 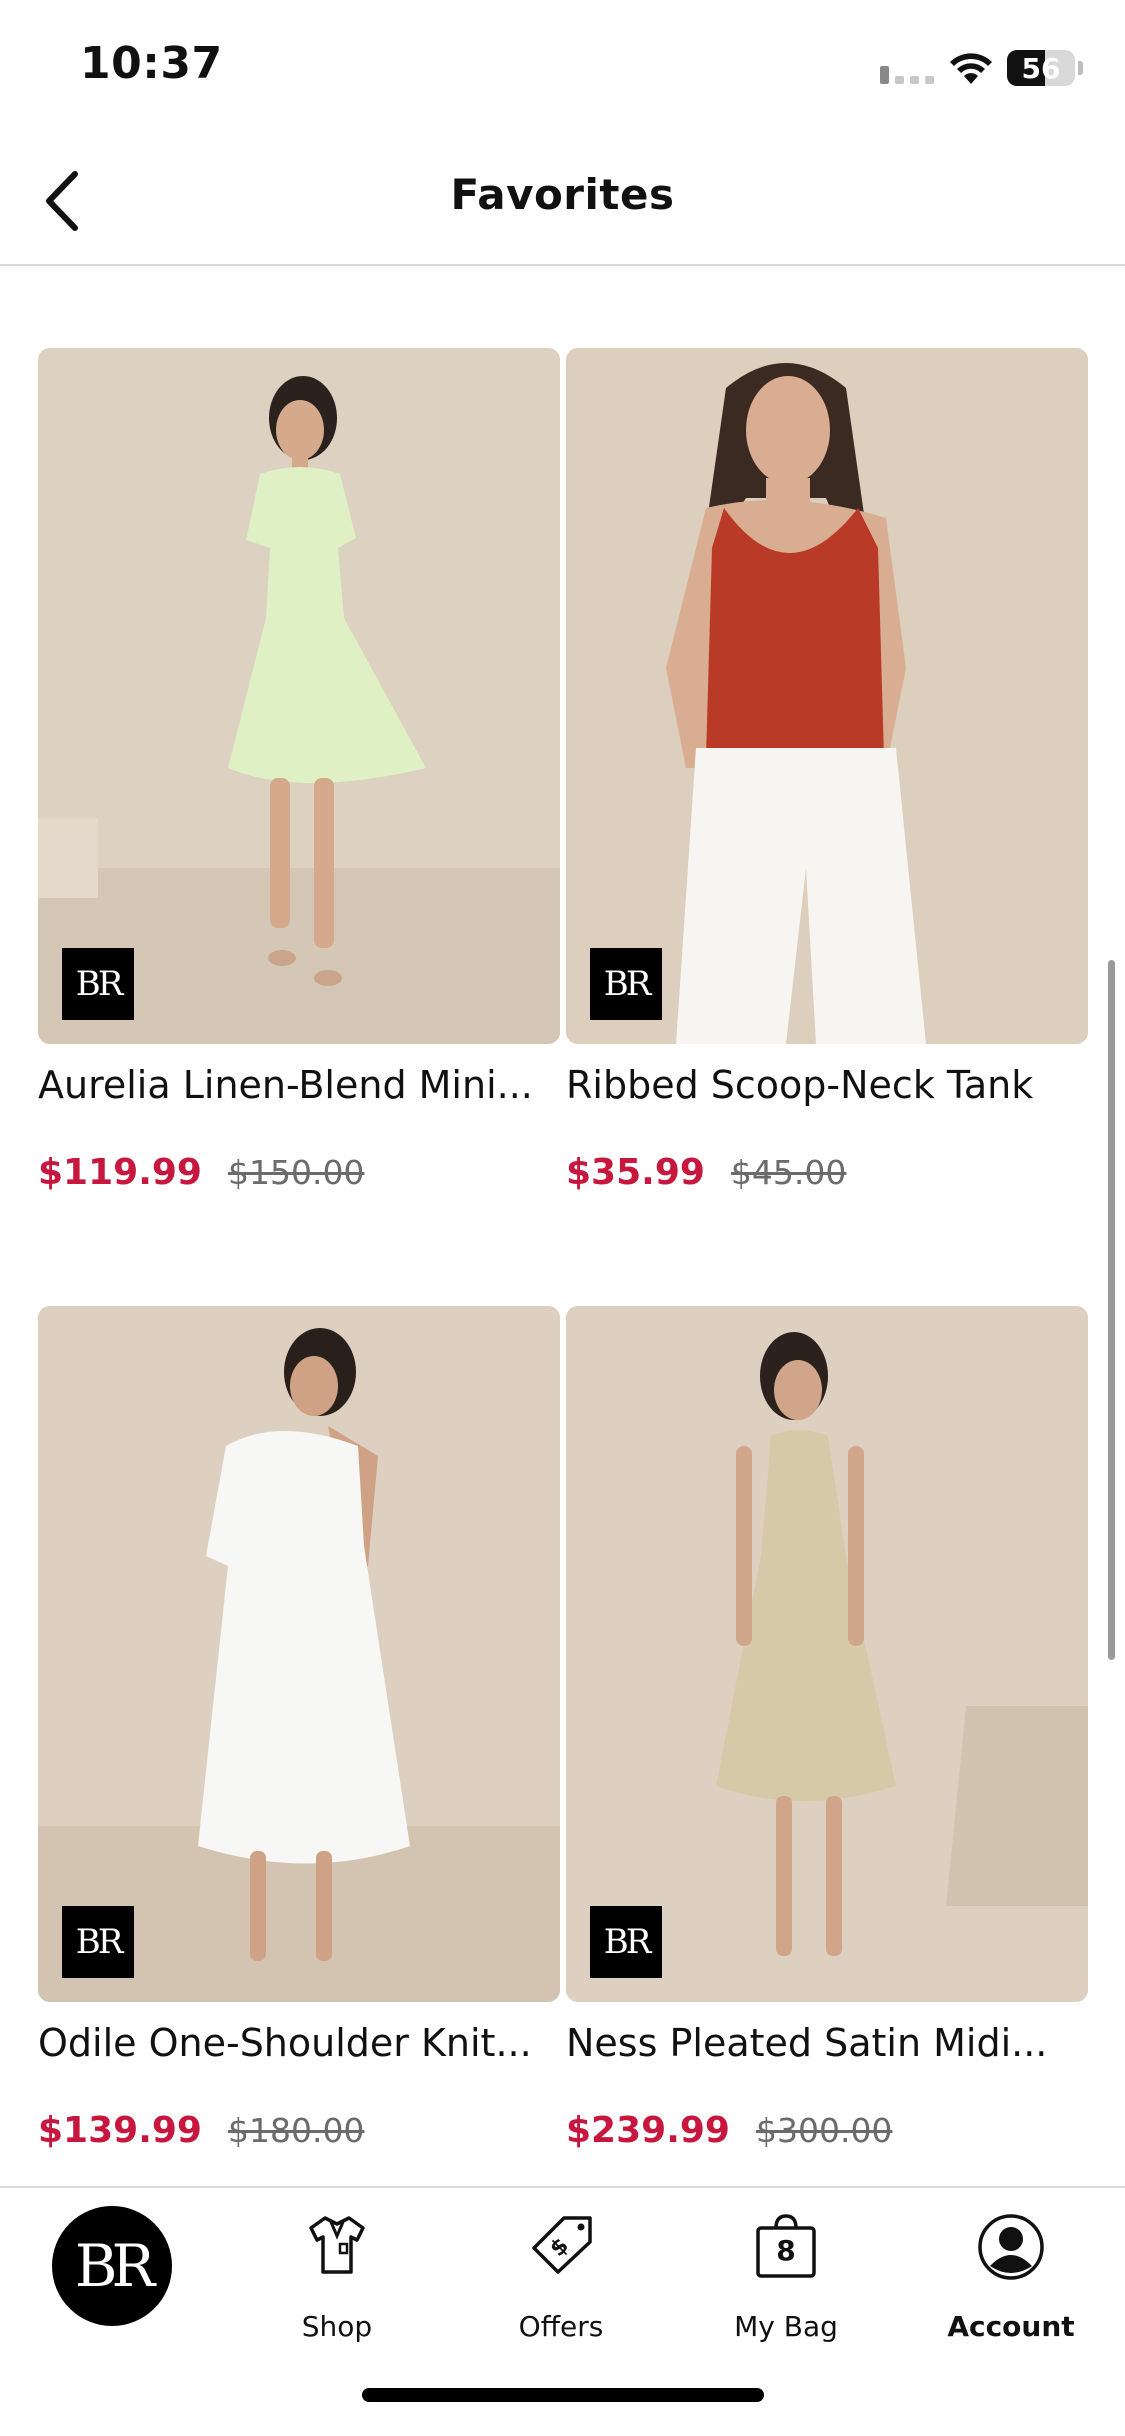 I want to click on tab-offers: $ Offers, so click(x=561, y=2289).